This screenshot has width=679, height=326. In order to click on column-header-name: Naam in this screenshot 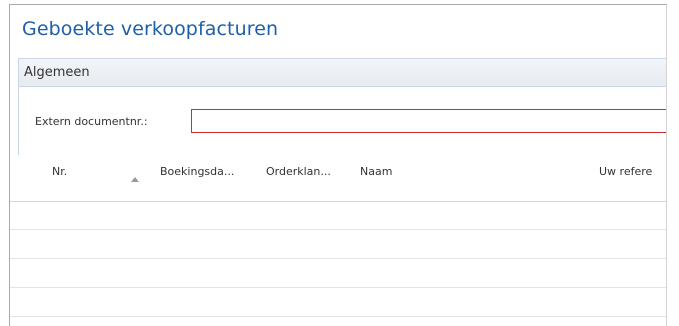, I will do `click(376, 171)`.